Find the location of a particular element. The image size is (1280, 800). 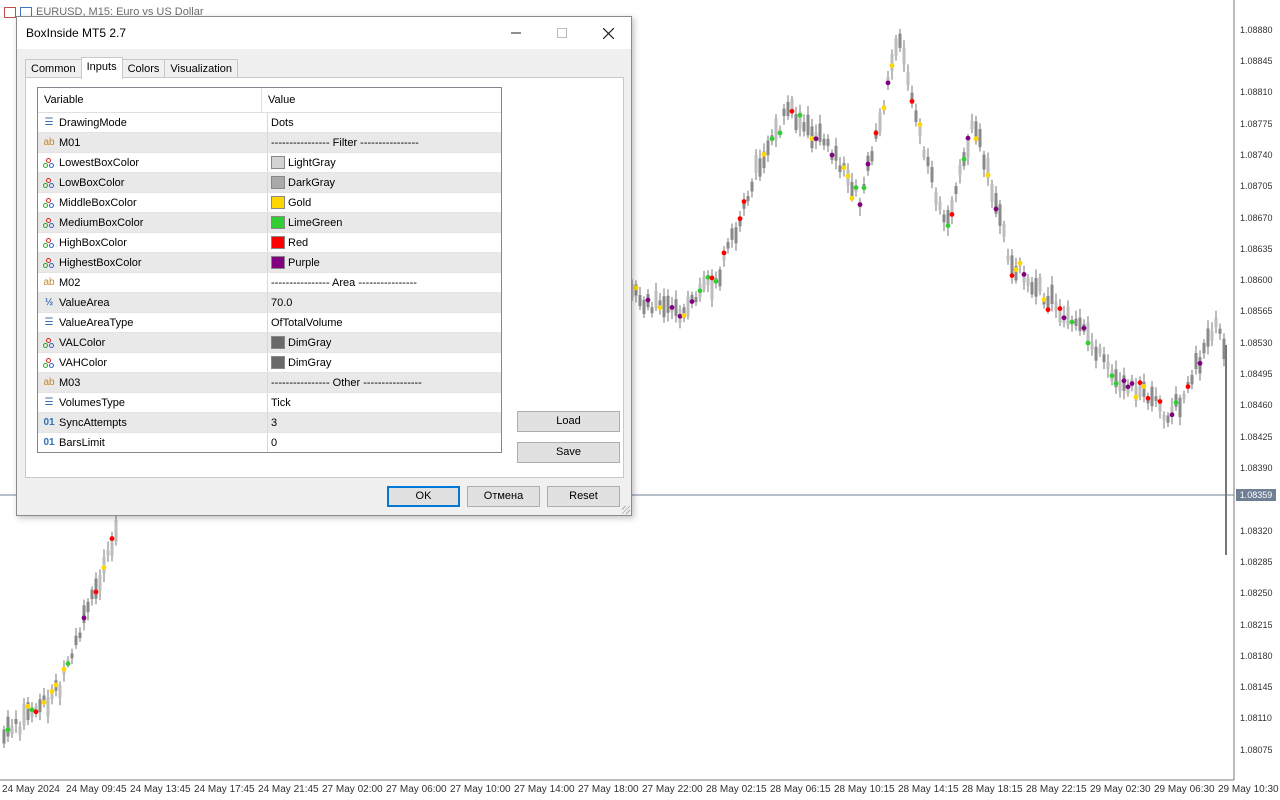

variable-name: DrawingMode is located at coordinates (93, 122).